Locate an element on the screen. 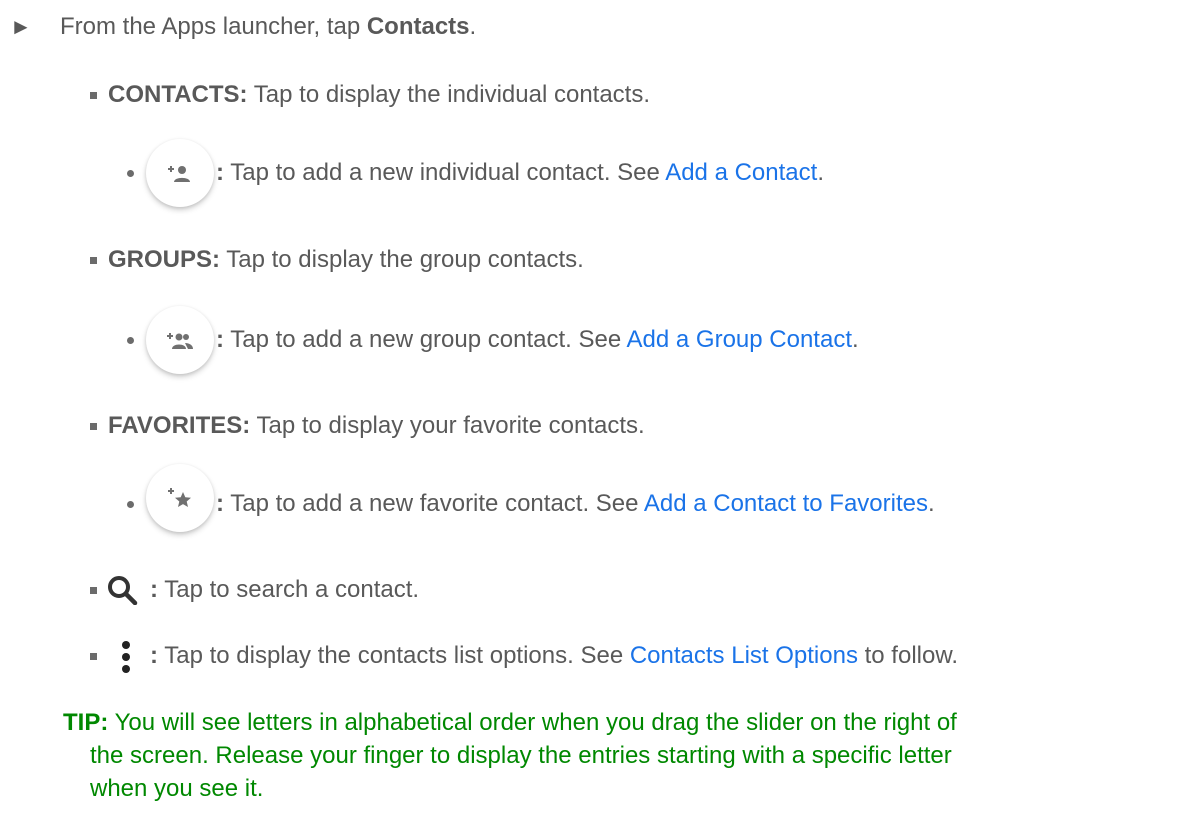 This screenshot has height=828, width=1179. step-arrow-icon: ► is located at coordinates (21, 26).